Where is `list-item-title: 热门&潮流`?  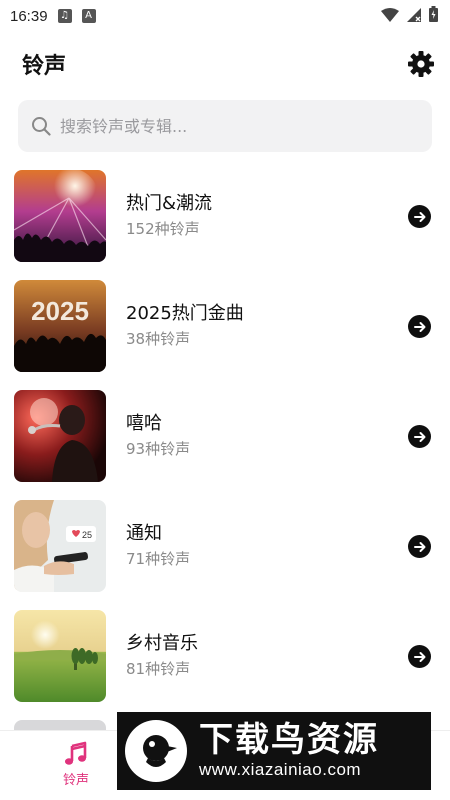 list-item-title: 热门&潮流 is located at coordinates (169, 203).